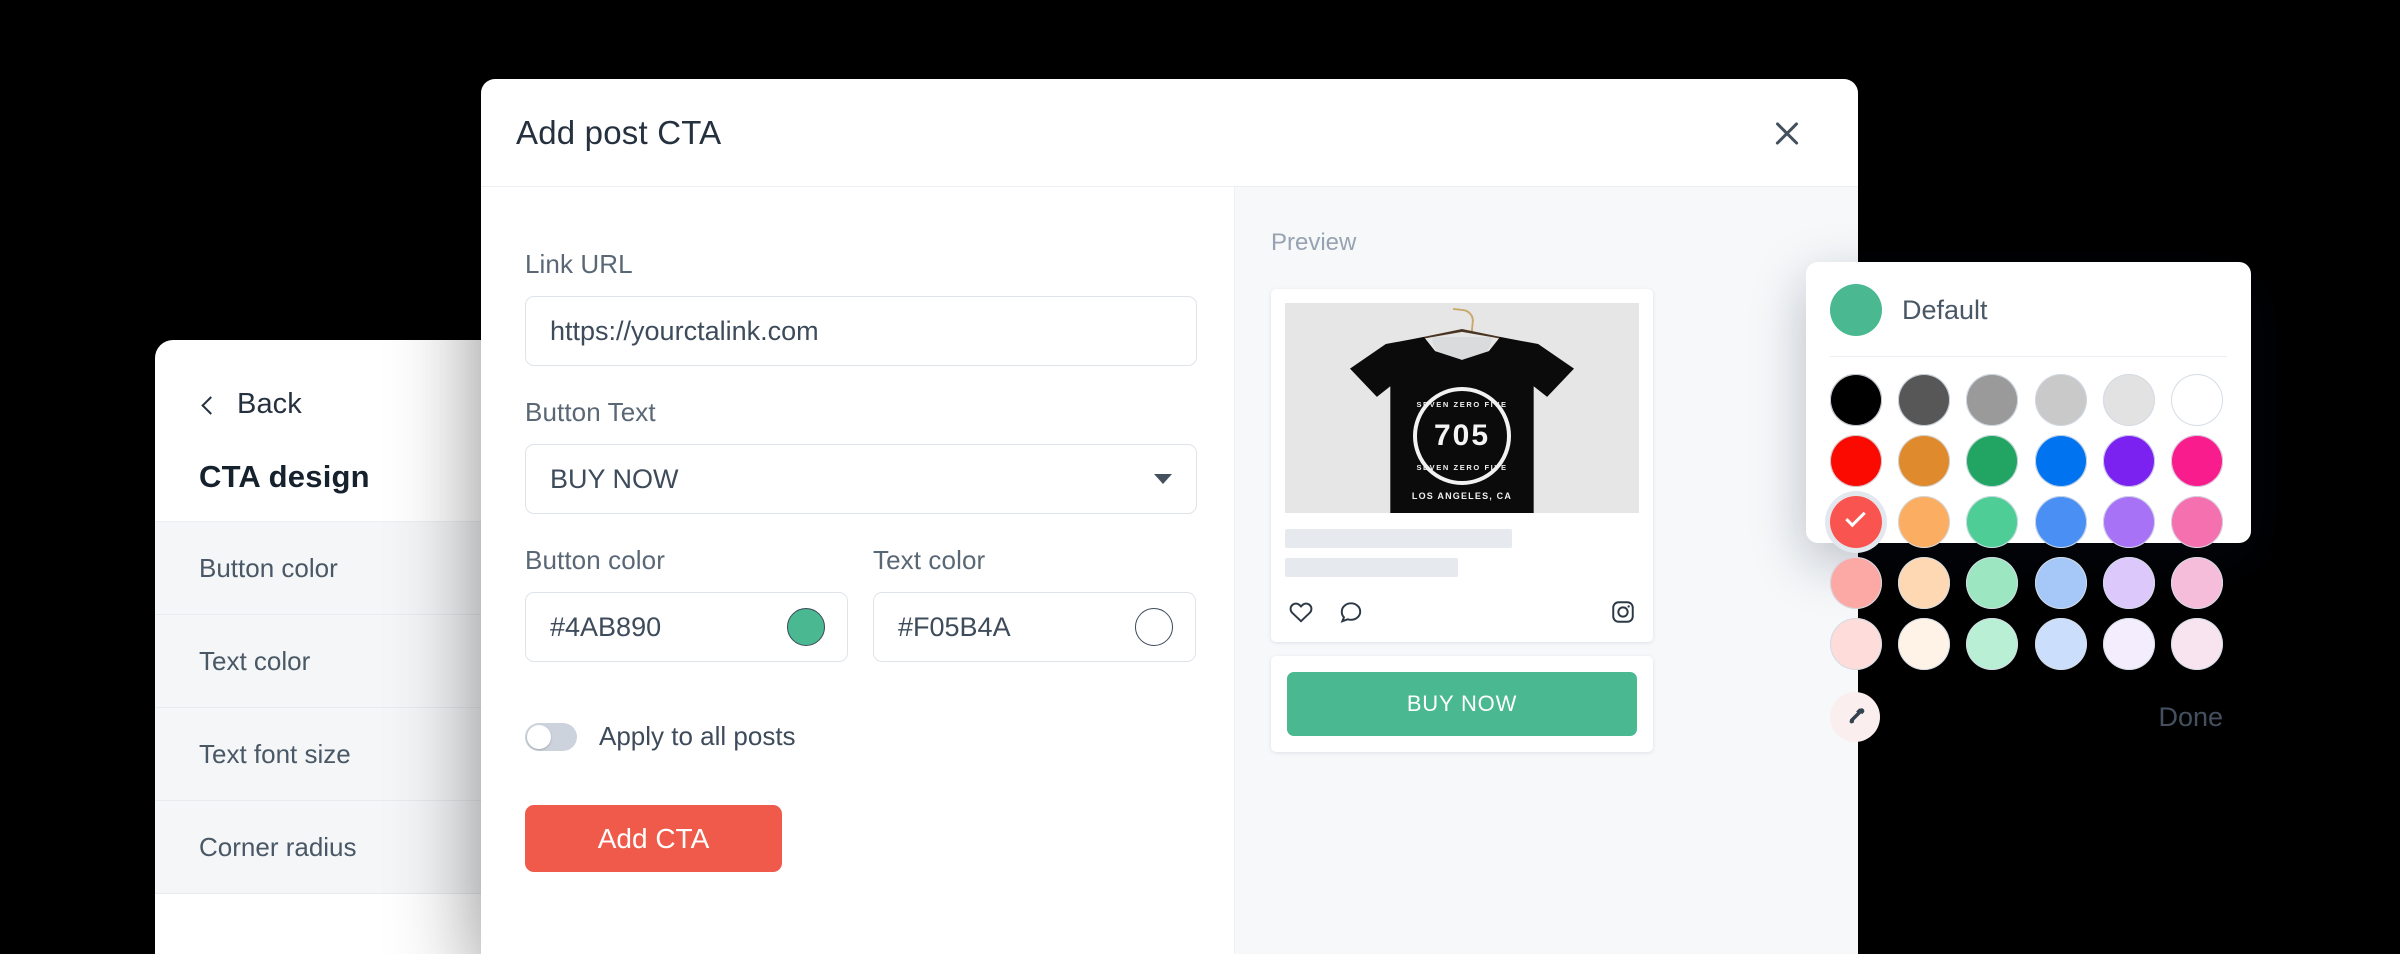  I want to click on check-icon, so click(1855, 517).